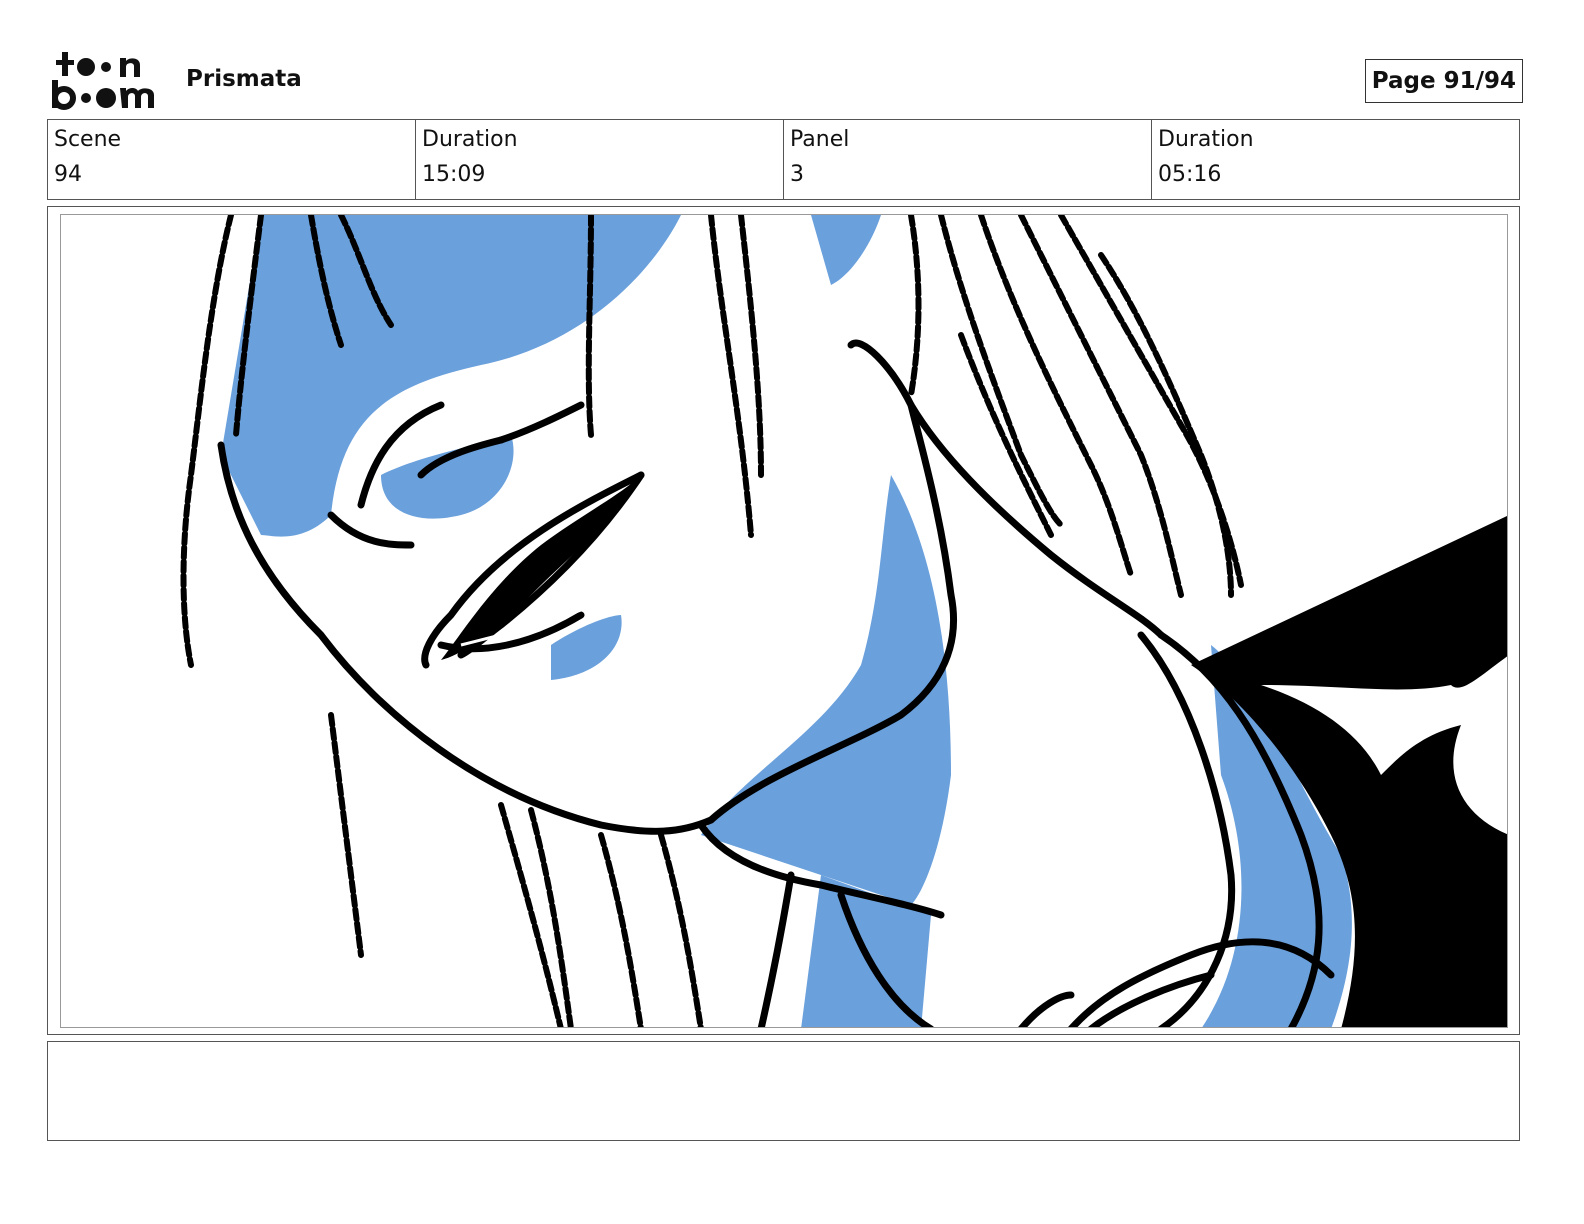 The width and height of the screenshot is (1584, 1224). Describe the element at coordinates (599, 159) in the screenshot. I see `scene-duration-cell: Duration 15:09` at that location.